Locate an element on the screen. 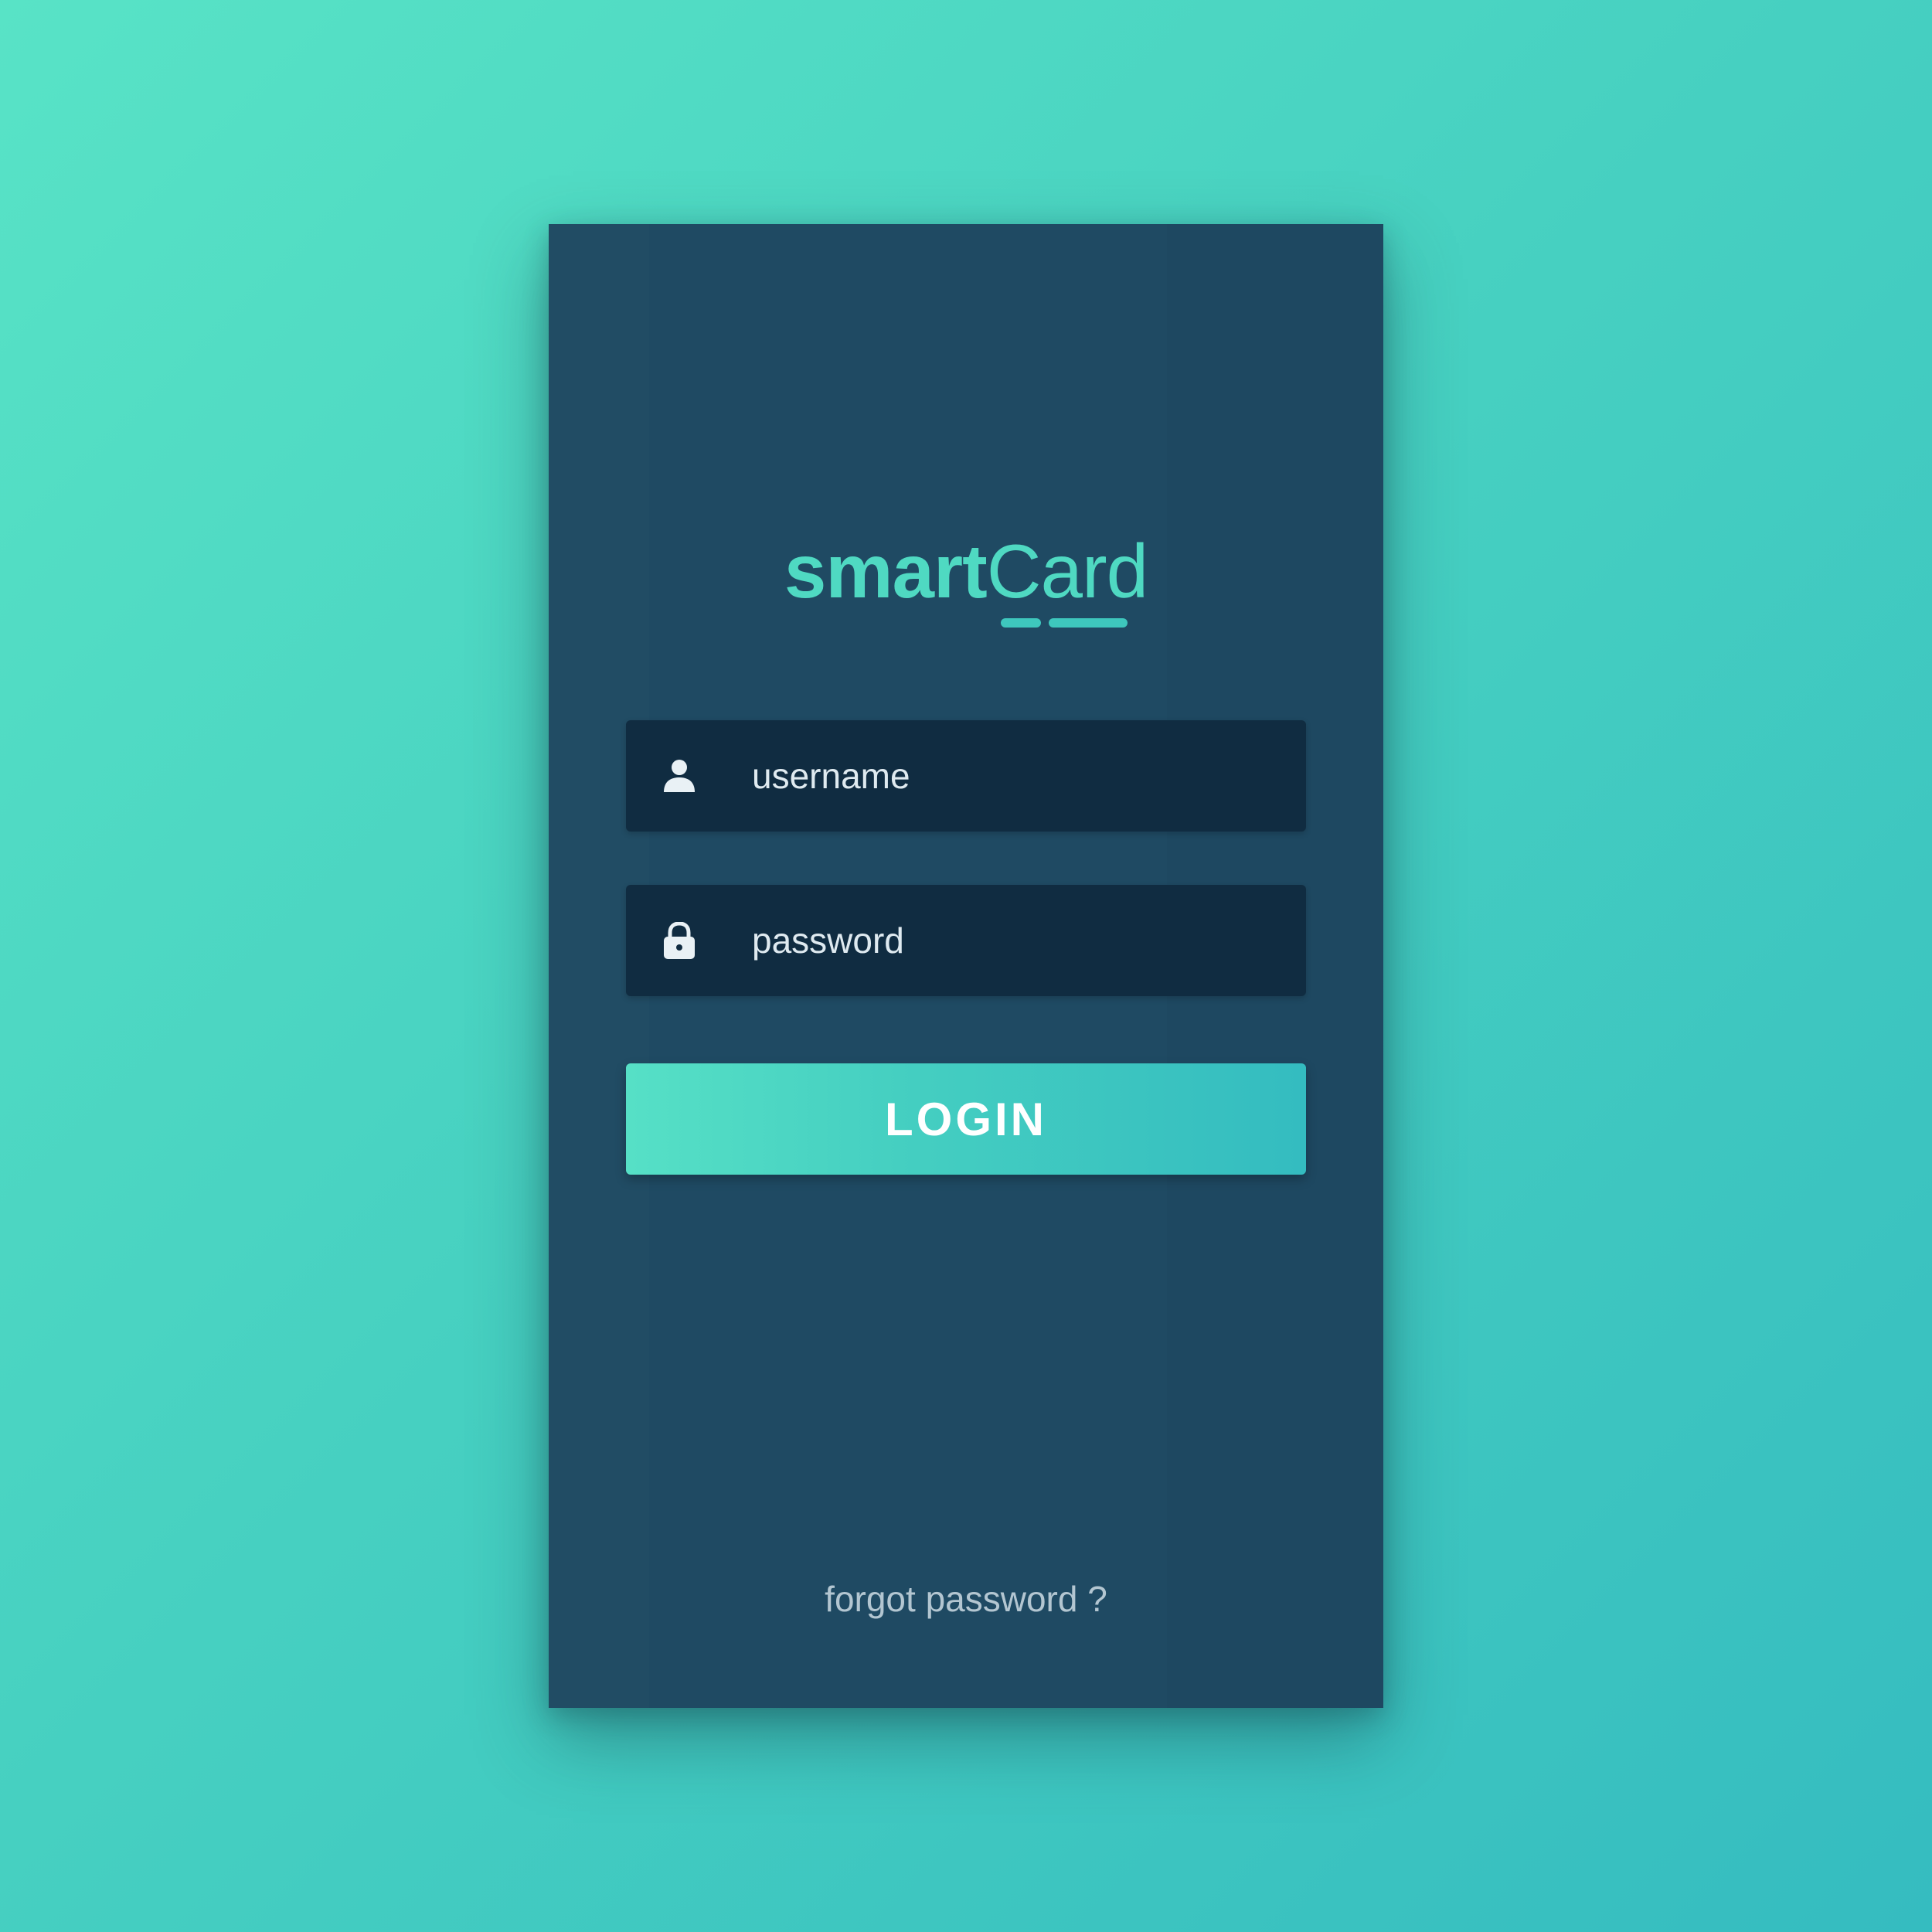 The height and width of the screenshot is (1932, 1932). logo-word-smart: smart is located at coordinates (886, 571).